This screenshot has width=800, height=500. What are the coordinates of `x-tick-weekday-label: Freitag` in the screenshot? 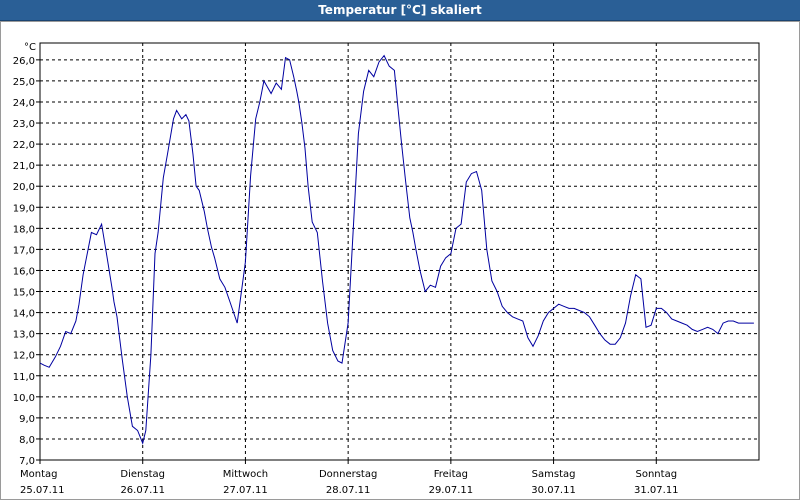 It's located at (451, 474).